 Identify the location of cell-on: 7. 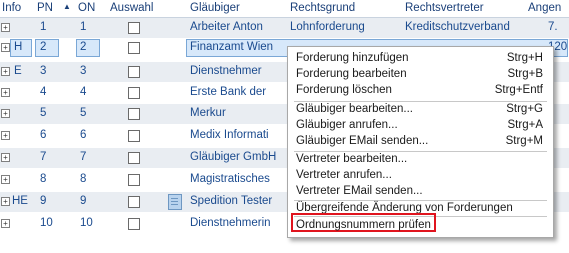
(83, 157).